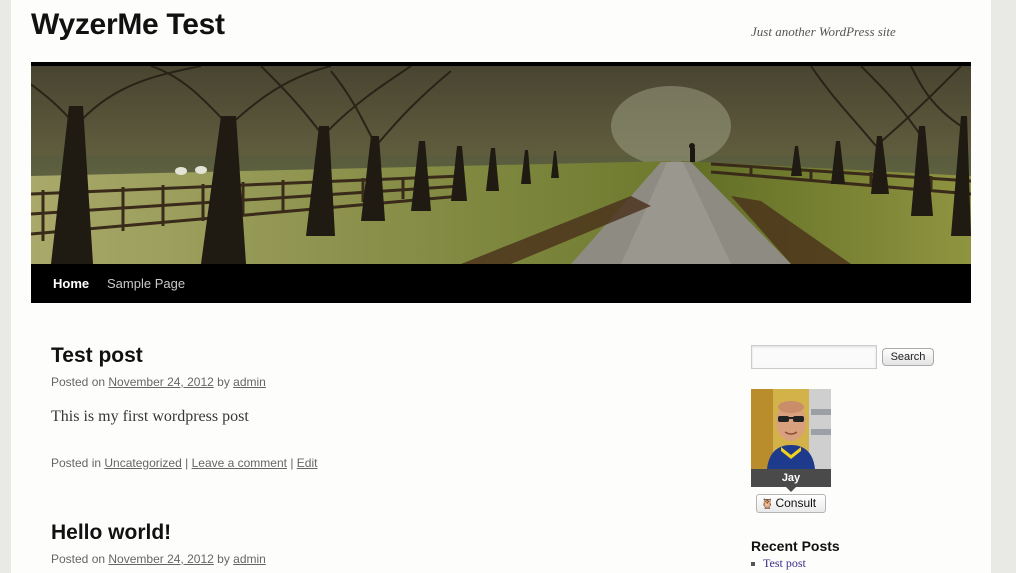  I want to click on nav-item-home: Home, so click(71, 283).